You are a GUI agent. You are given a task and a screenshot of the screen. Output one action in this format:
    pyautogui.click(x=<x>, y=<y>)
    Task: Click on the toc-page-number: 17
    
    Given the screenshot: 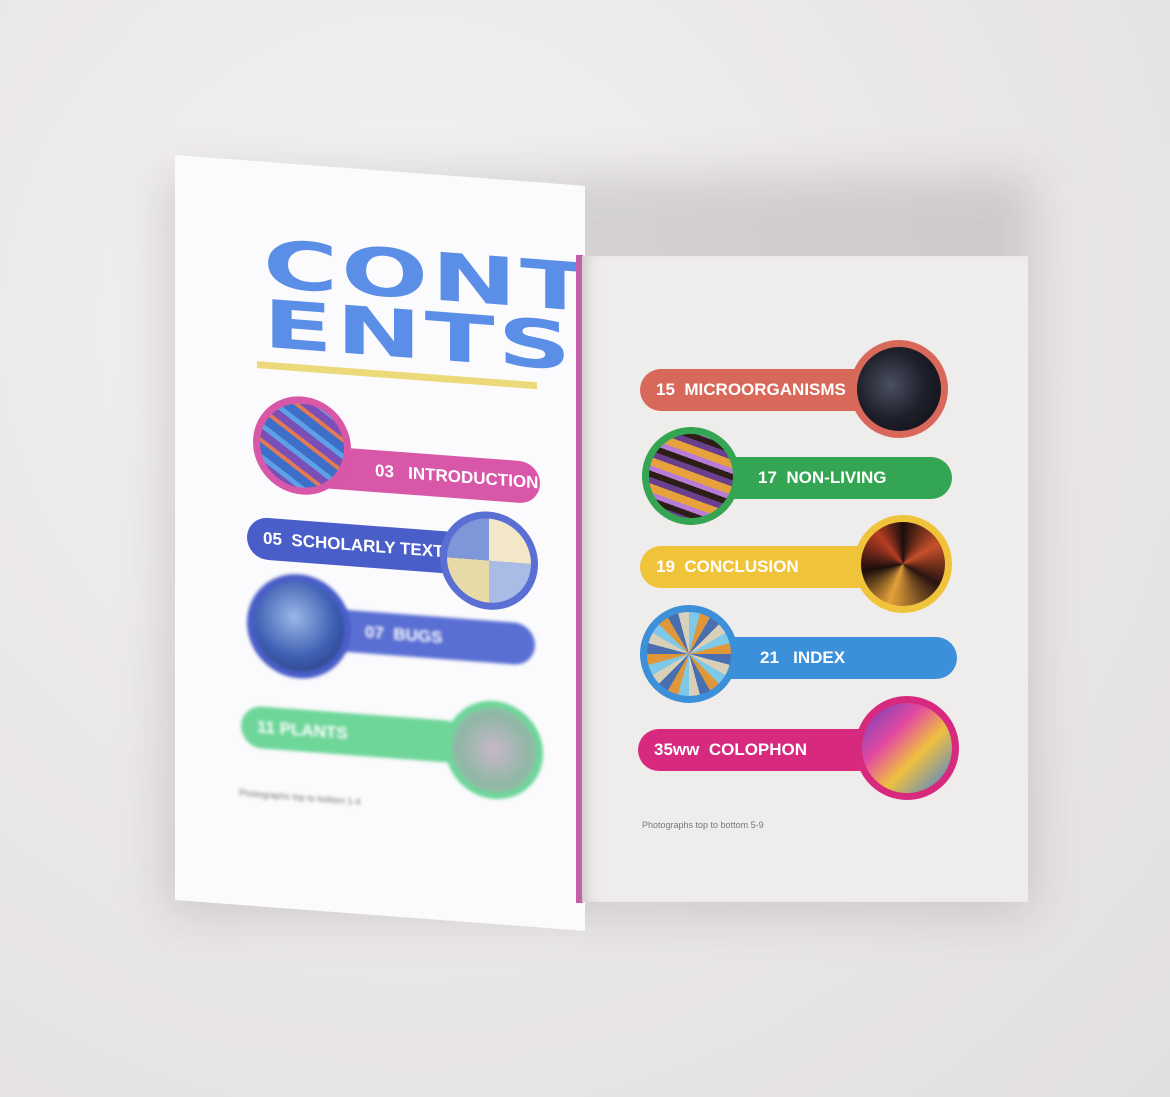 What is the action you would take?
    pyautogui.click(x=767, y=477)
    